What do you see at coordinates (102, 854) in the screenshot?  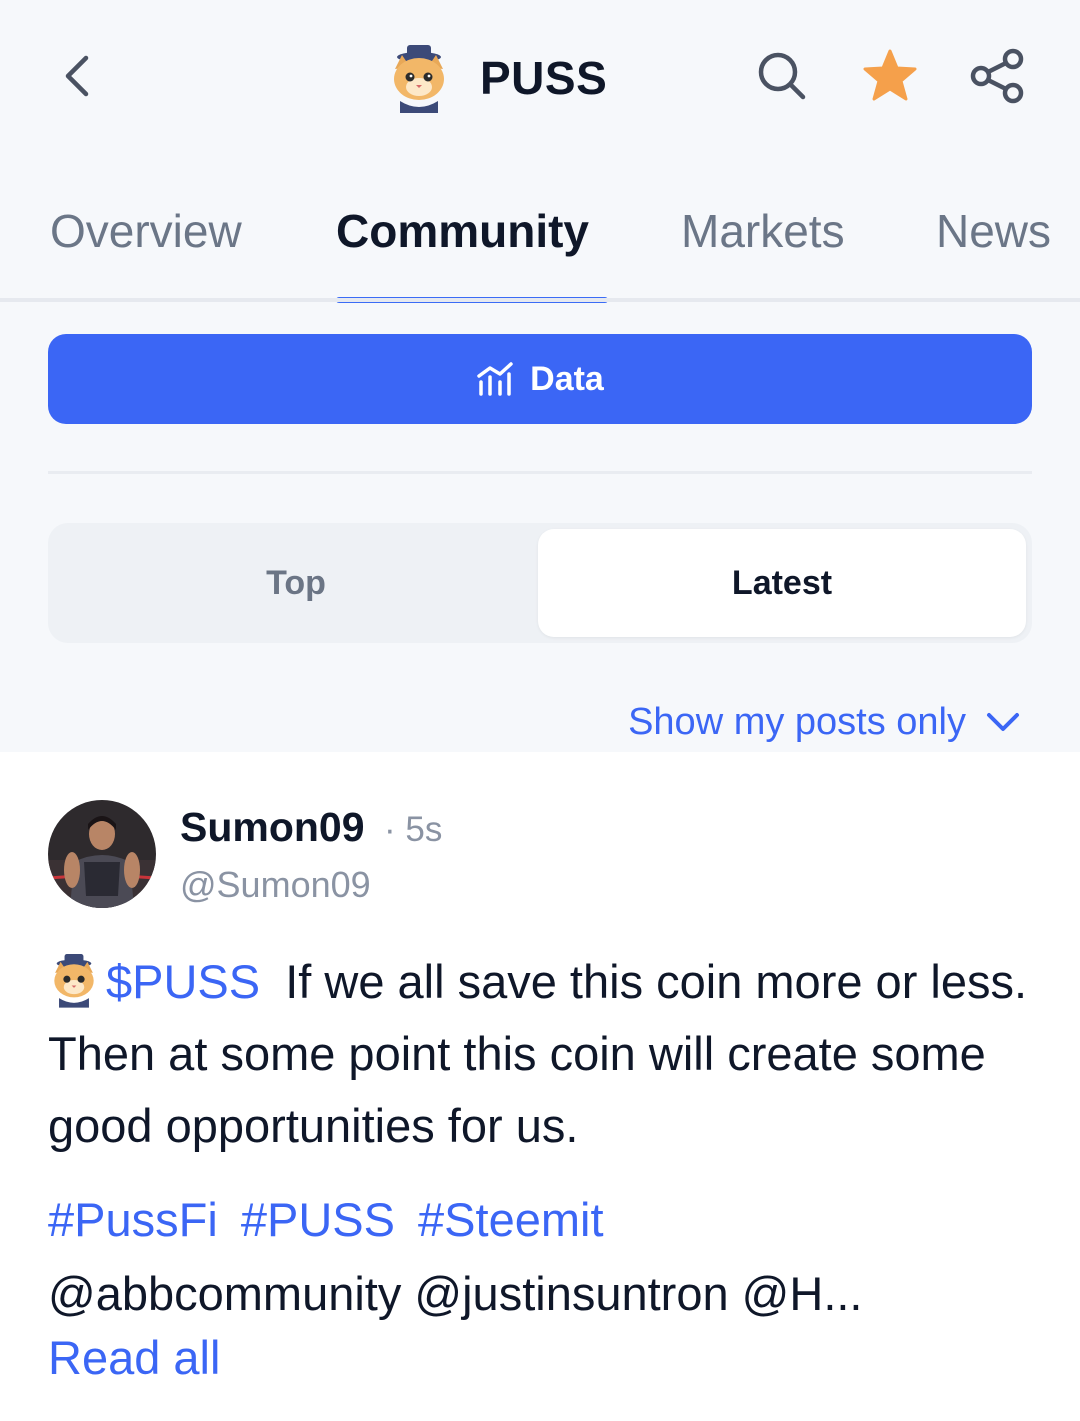 I see `avatar` at bounding box center [102, 854].